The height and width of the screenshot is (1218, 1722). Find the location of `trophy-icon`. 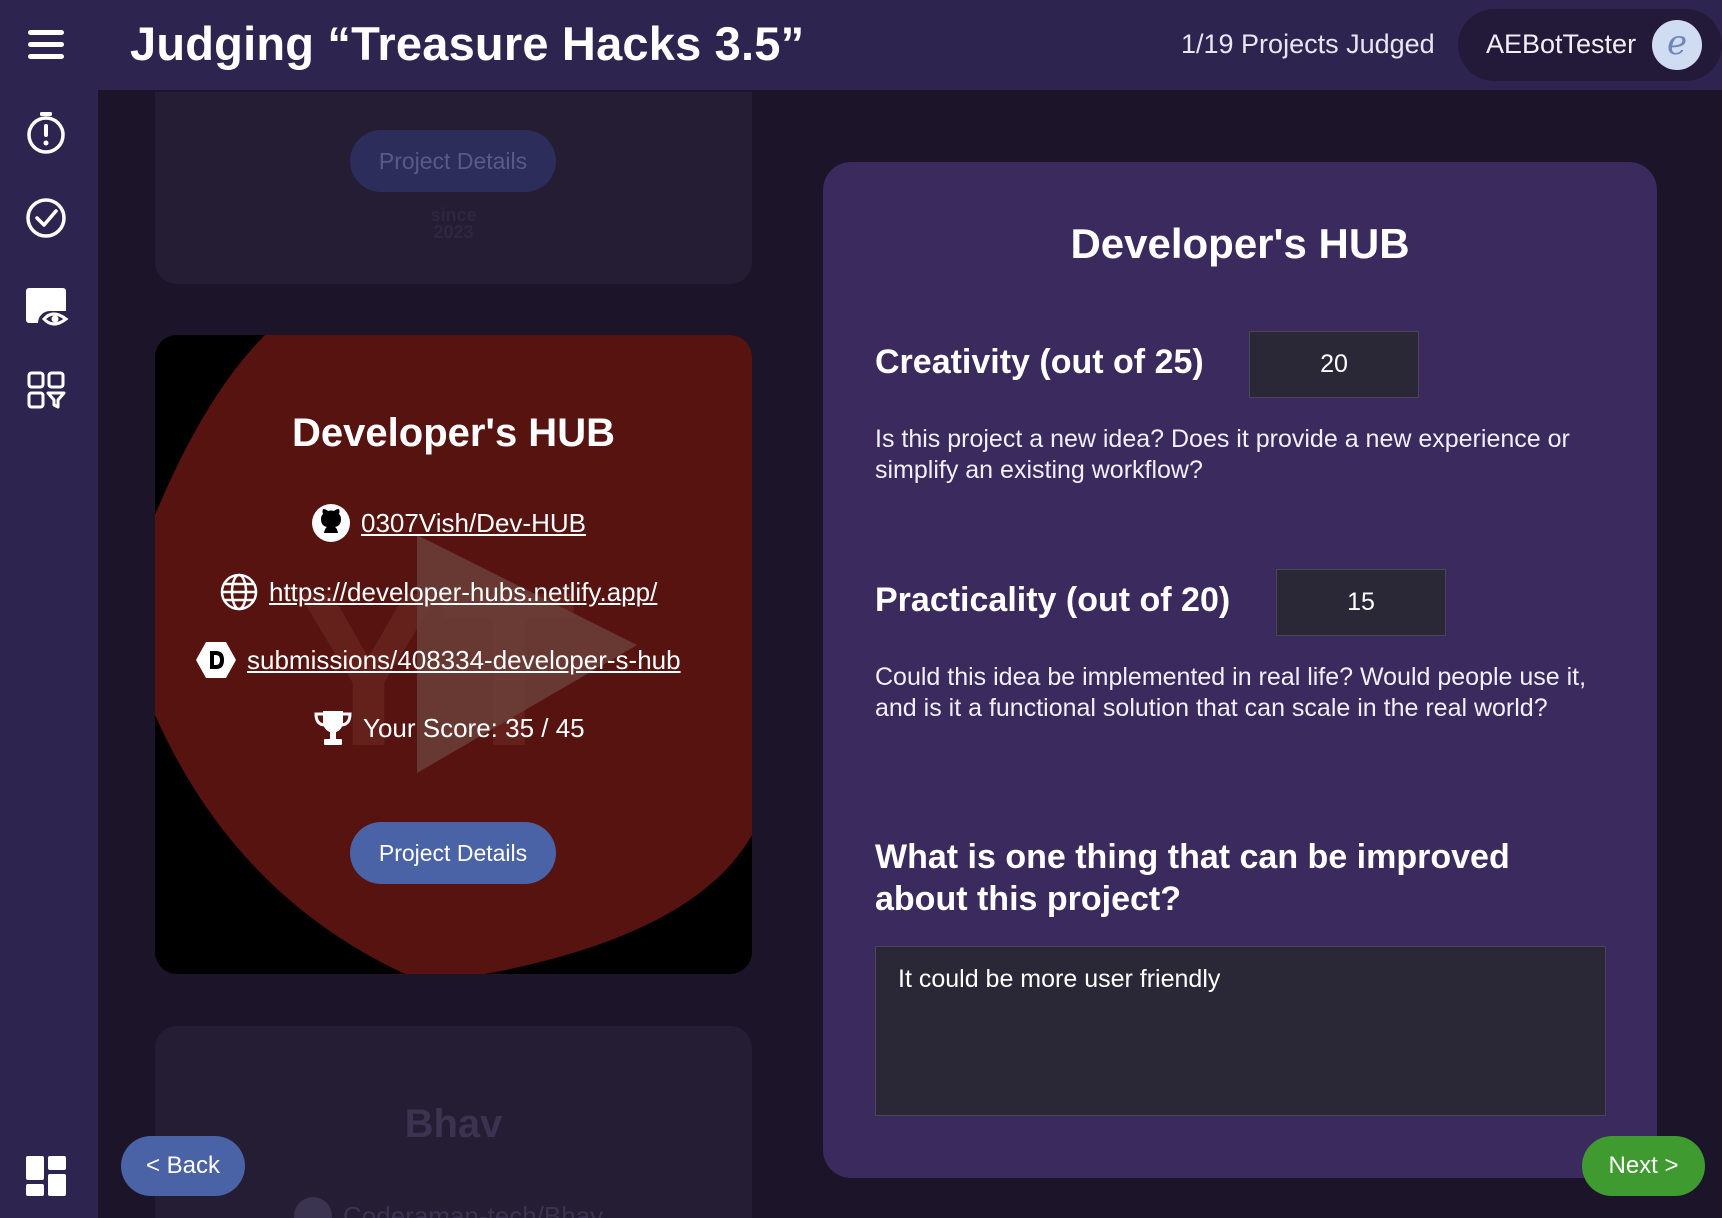

trophy-icon is located at coordinates (333, 728).